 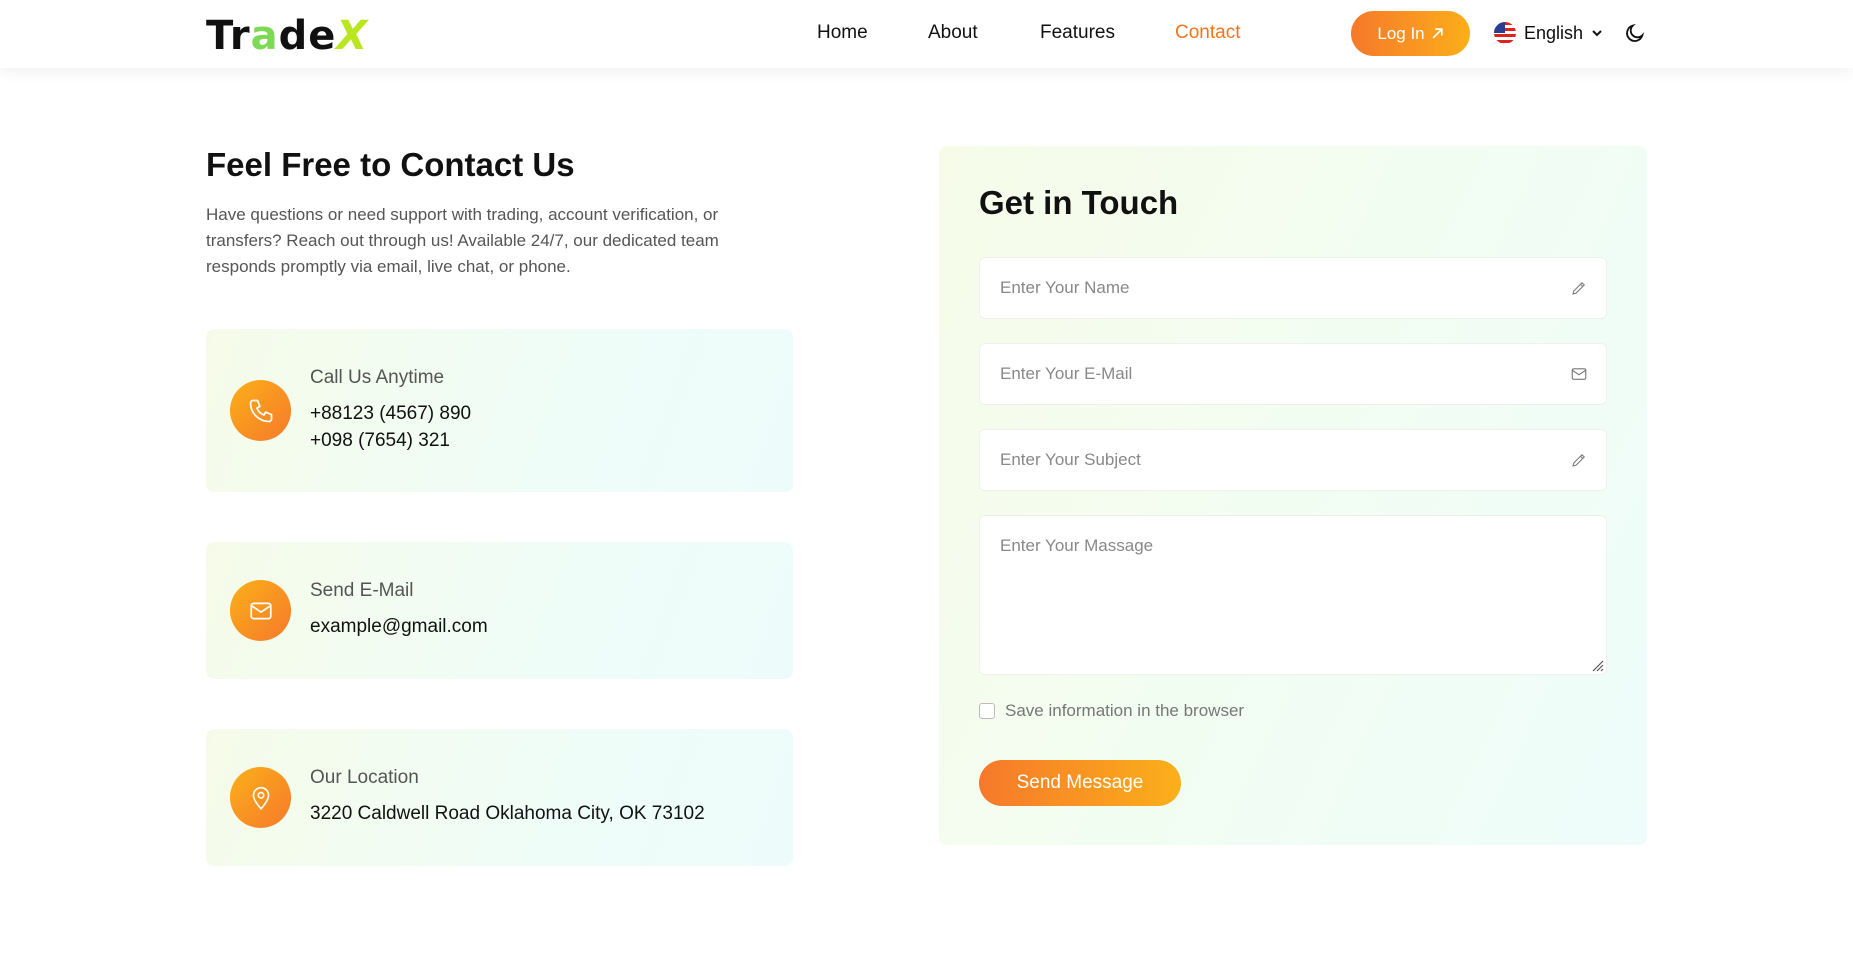 What do you see at coordinates (1125, 710) in the screenshot?
I see `save-info-label: Save information in the browser` at bounding box center [1125, 710].